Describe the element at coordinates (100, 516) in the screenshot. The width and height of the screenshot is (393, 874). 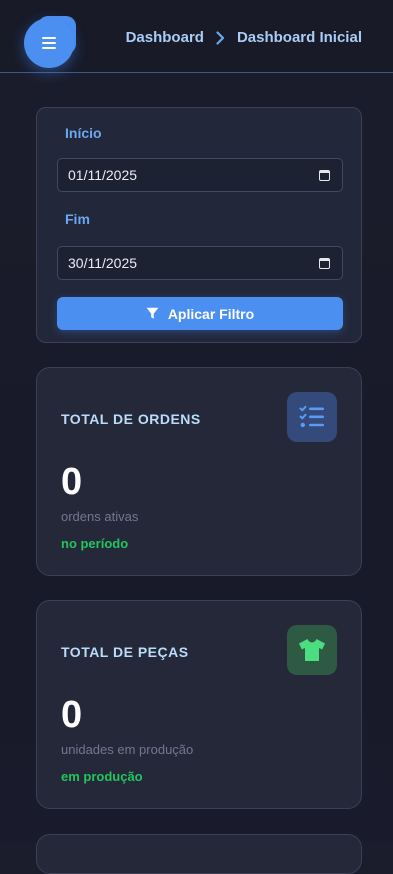
I see `card-subtitle: ordens ativas` at that location.